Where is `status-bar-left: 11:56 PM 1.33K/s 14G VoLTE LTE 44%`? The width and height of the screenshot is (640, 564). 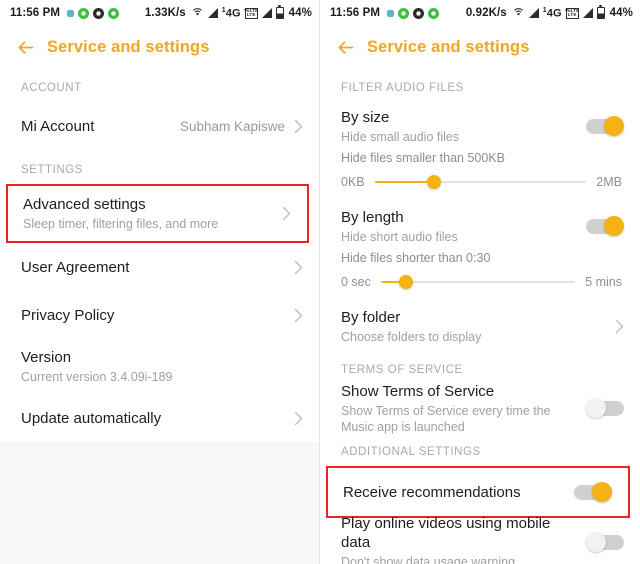
status-bar-left: 11:56 PM 1.33K/s 14G VoLTE LTE 44% is located at coordinates (159, 13).